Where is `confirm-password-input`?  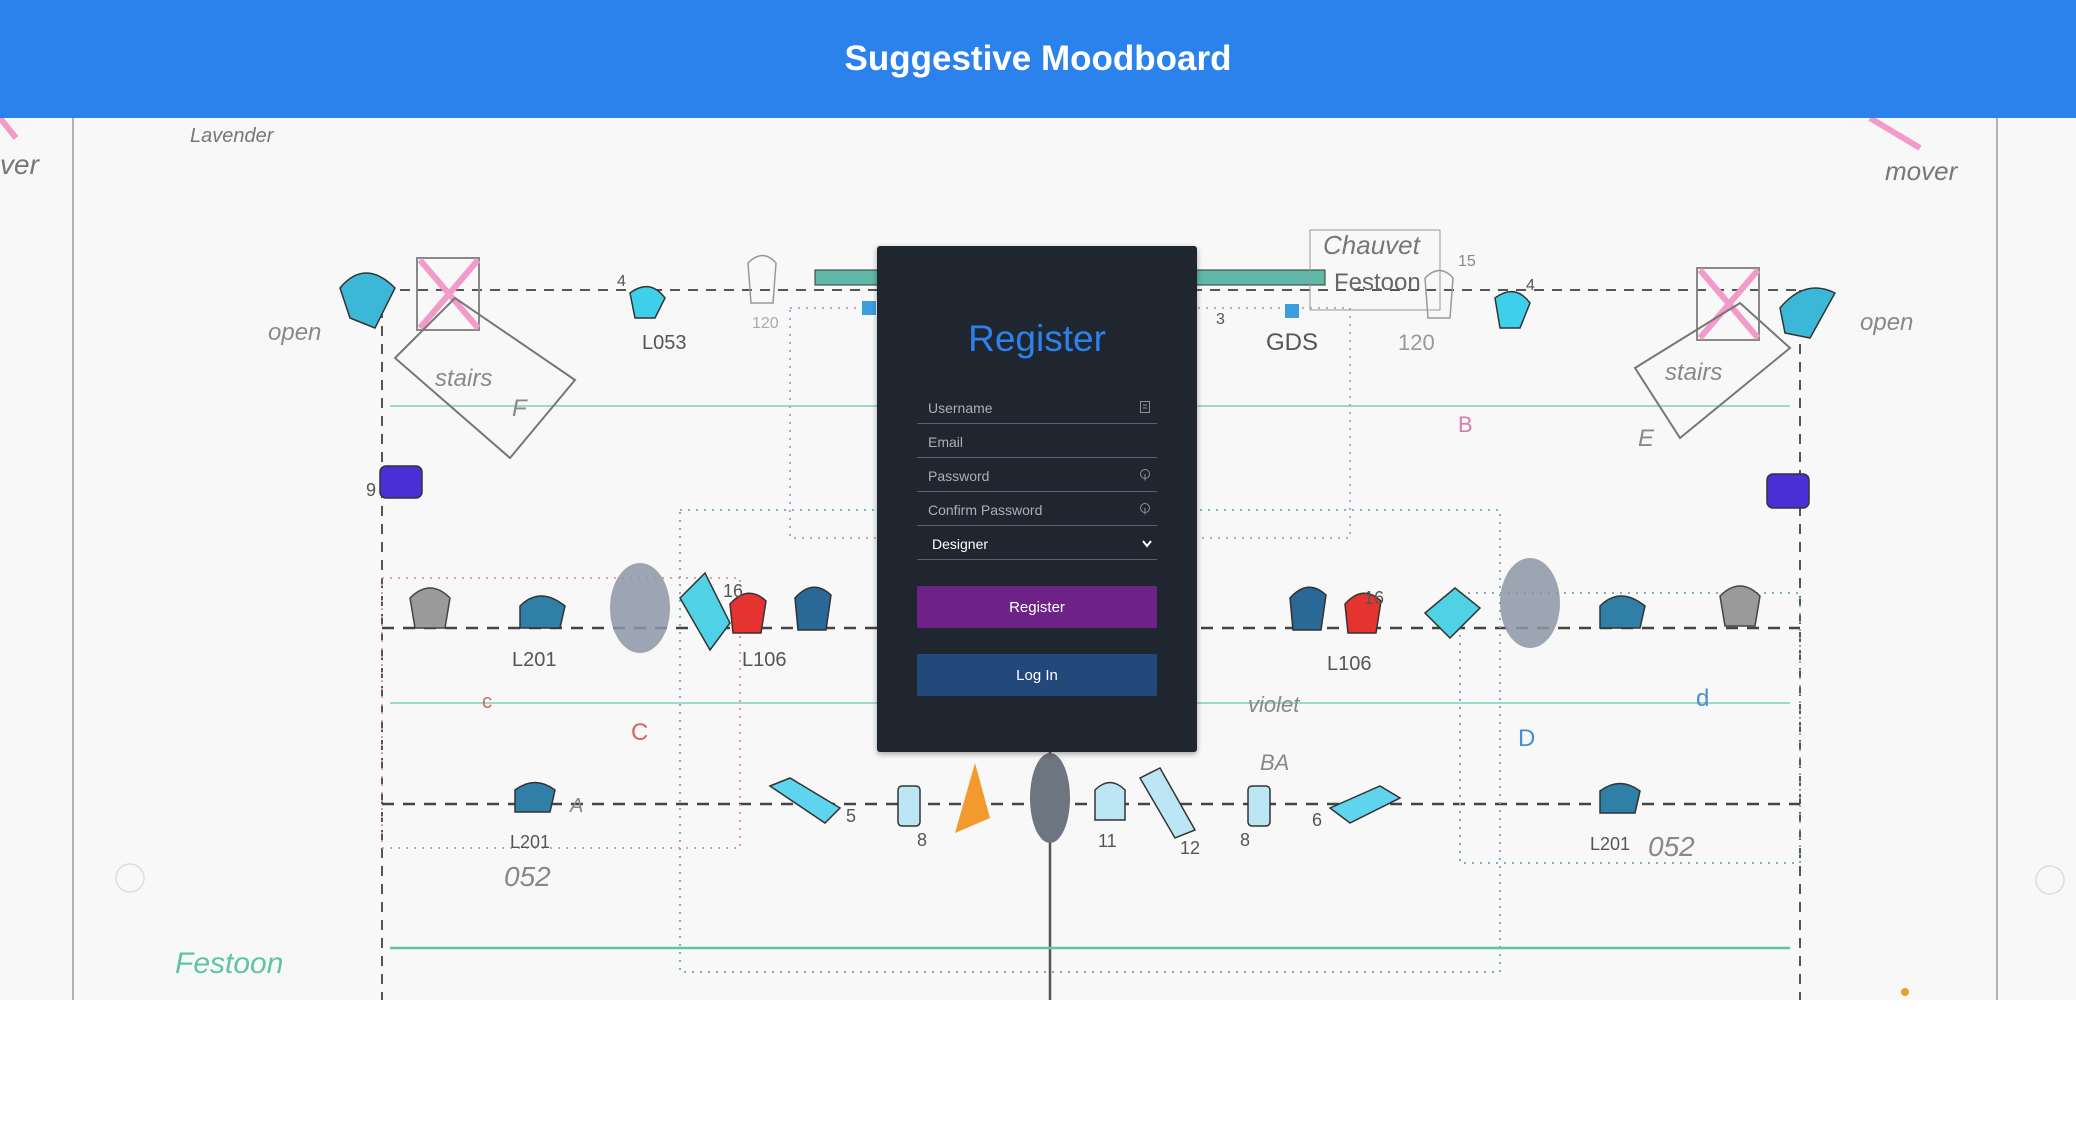
confirm-password-input is located at coordinates (1022, 509).